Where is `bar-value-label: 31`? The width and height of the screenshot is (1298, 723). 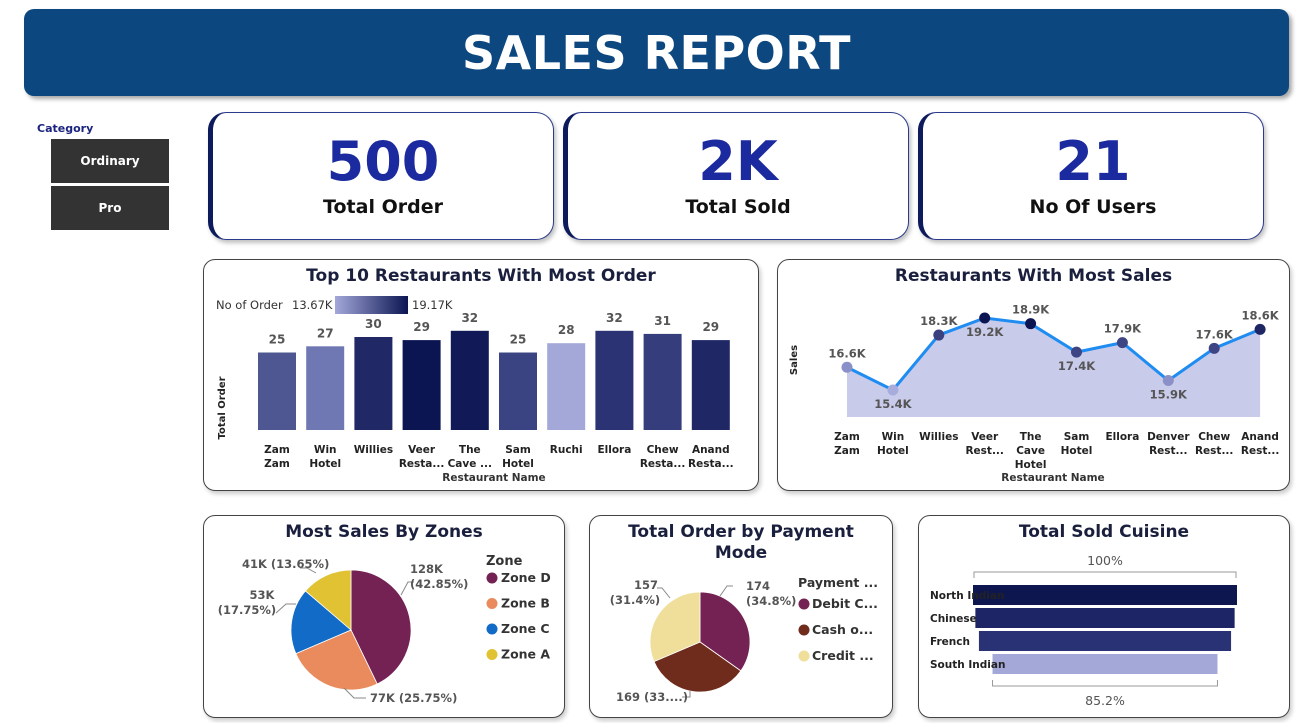 bar-value-label: 31 is located at coordinates (662, 321).